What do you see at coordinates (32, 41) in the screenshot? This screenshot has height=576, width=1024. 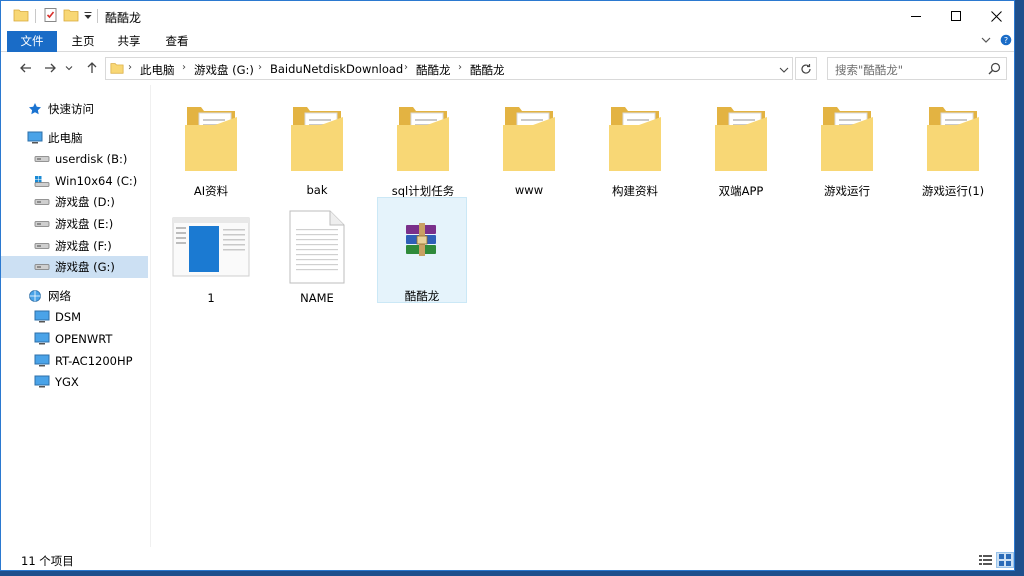 I see `tab-file: 文件` at bounding box center [32, 41].